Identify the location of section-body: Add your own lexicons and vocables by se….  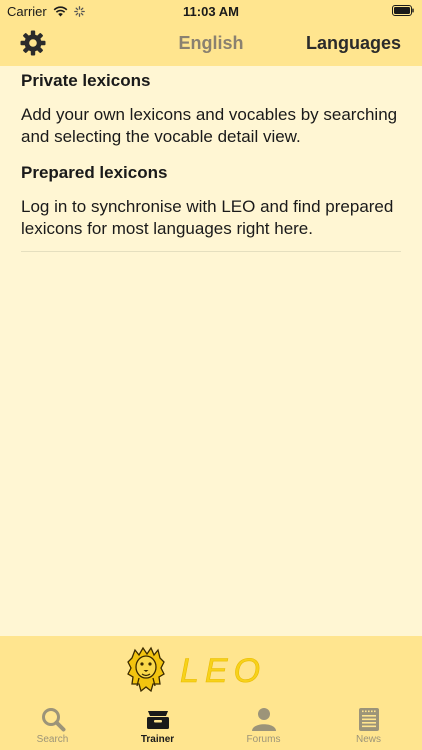
(209, 125).